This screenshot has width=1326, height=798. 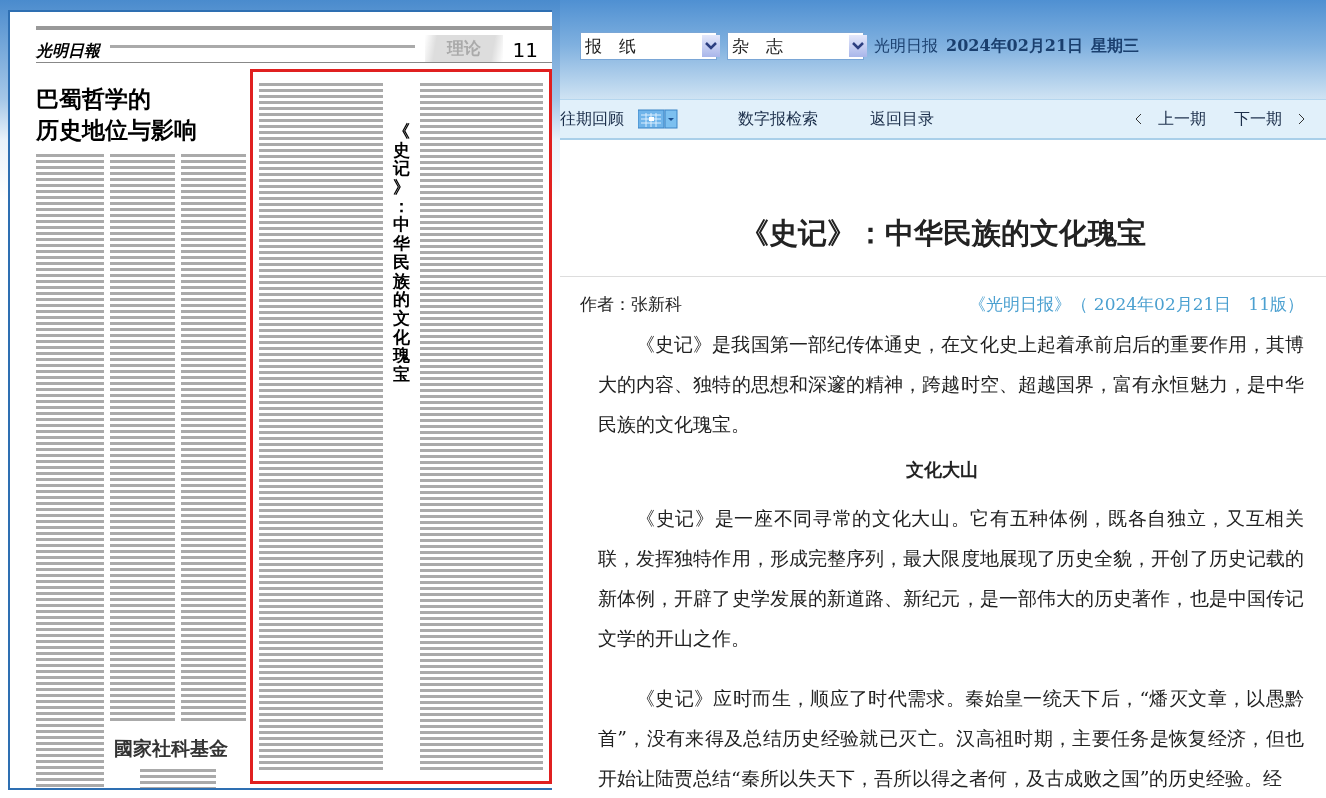 I want to click on chevron-right-icon, so click(x=1302, y=119).